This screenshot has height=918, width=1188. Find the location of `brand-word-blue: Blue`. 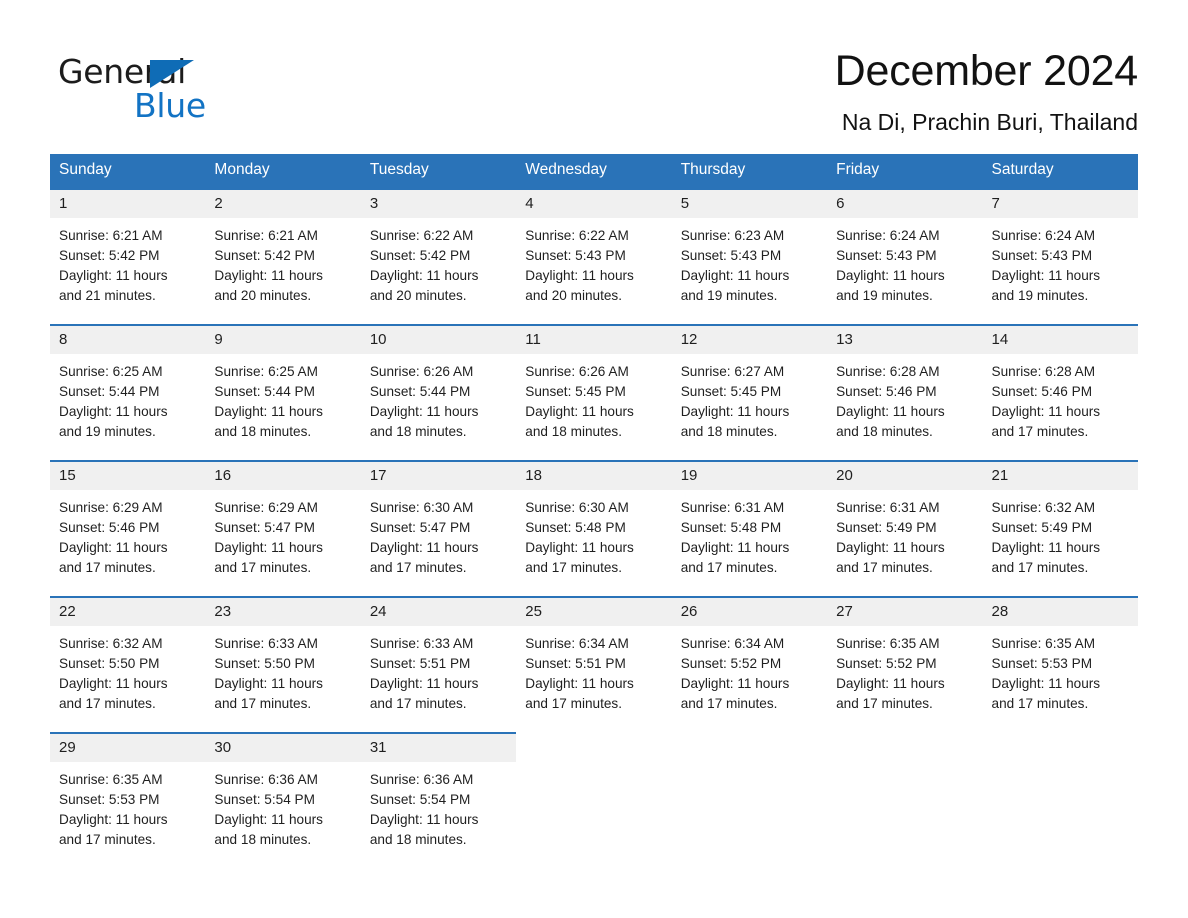

brand-word-blue: Blue is located at coordinates (170, 105).